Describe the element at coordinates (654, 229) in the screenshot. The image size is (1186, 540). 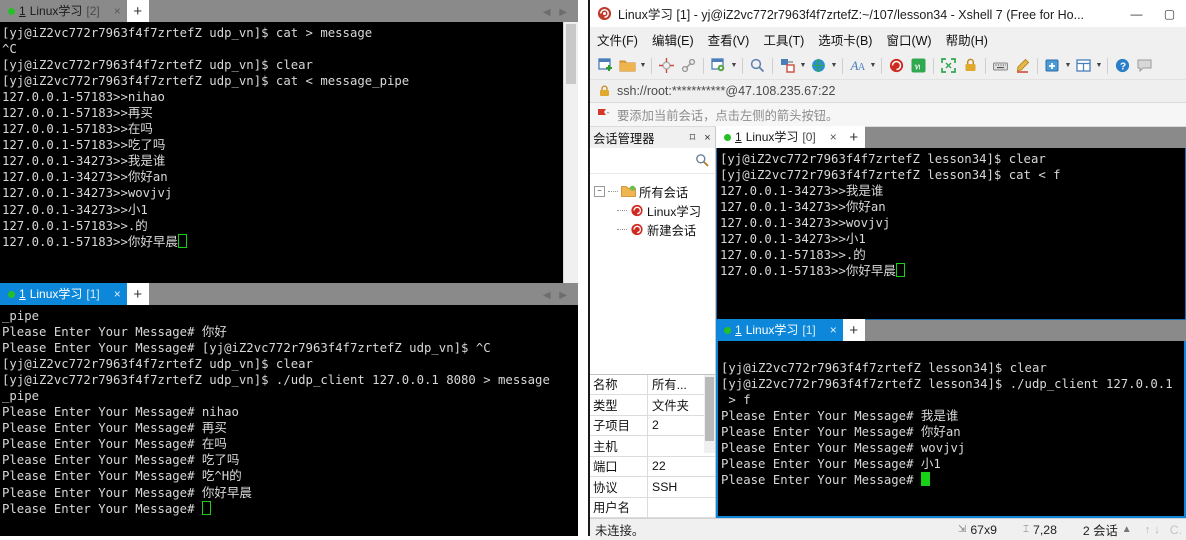
I see `tree-node-new-session: 新建会话` at that location.